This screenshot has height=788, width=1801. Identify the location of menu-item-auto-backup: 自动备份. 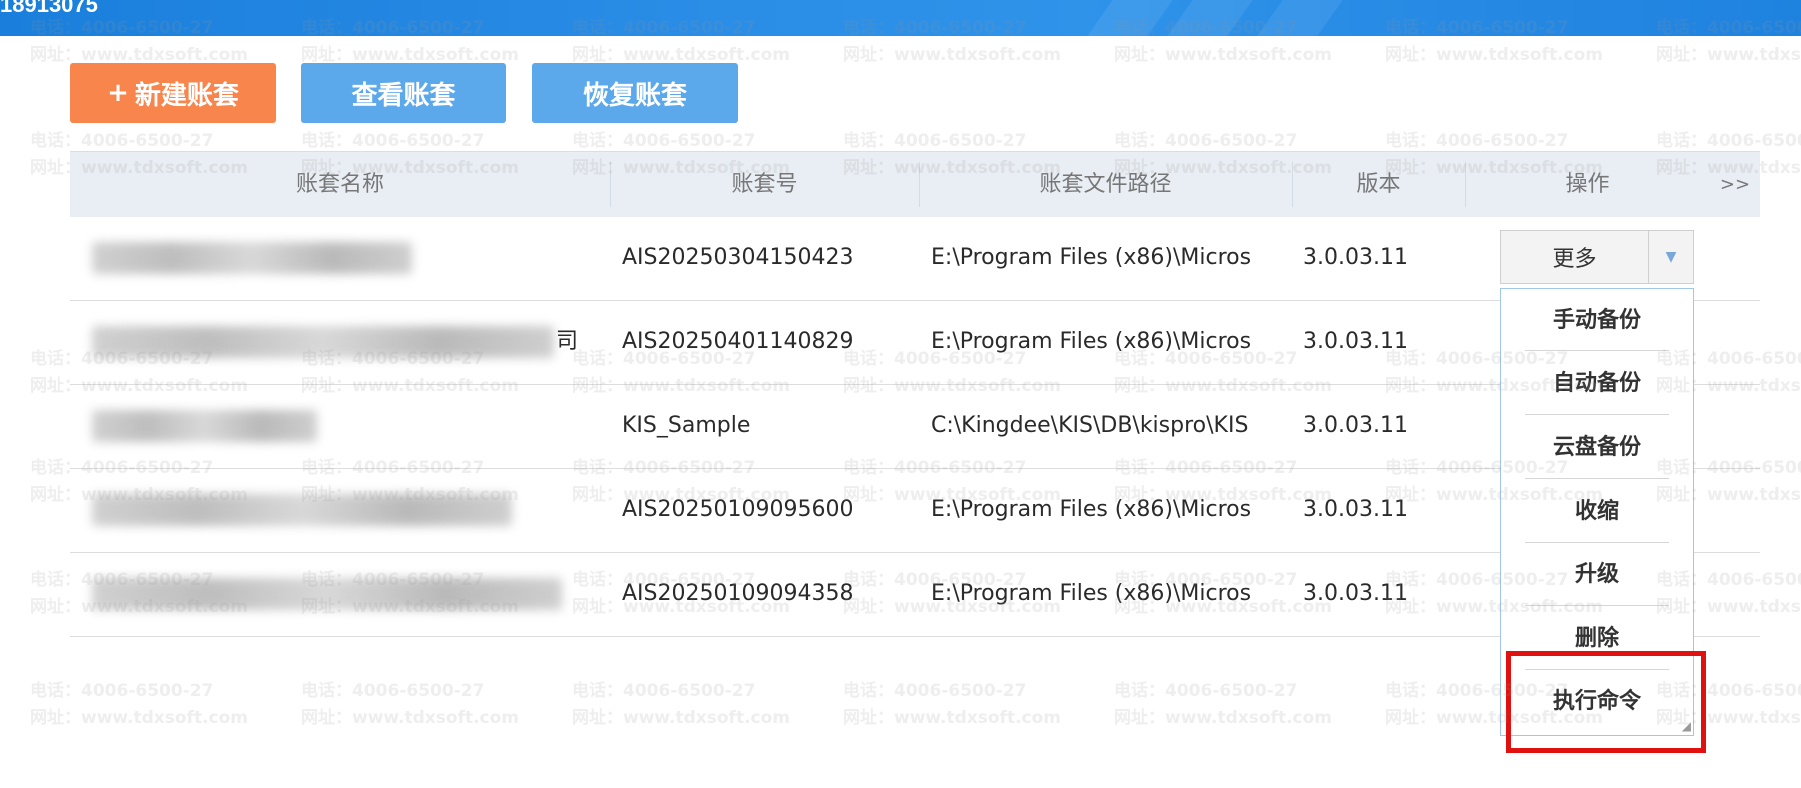
(1597, 384).